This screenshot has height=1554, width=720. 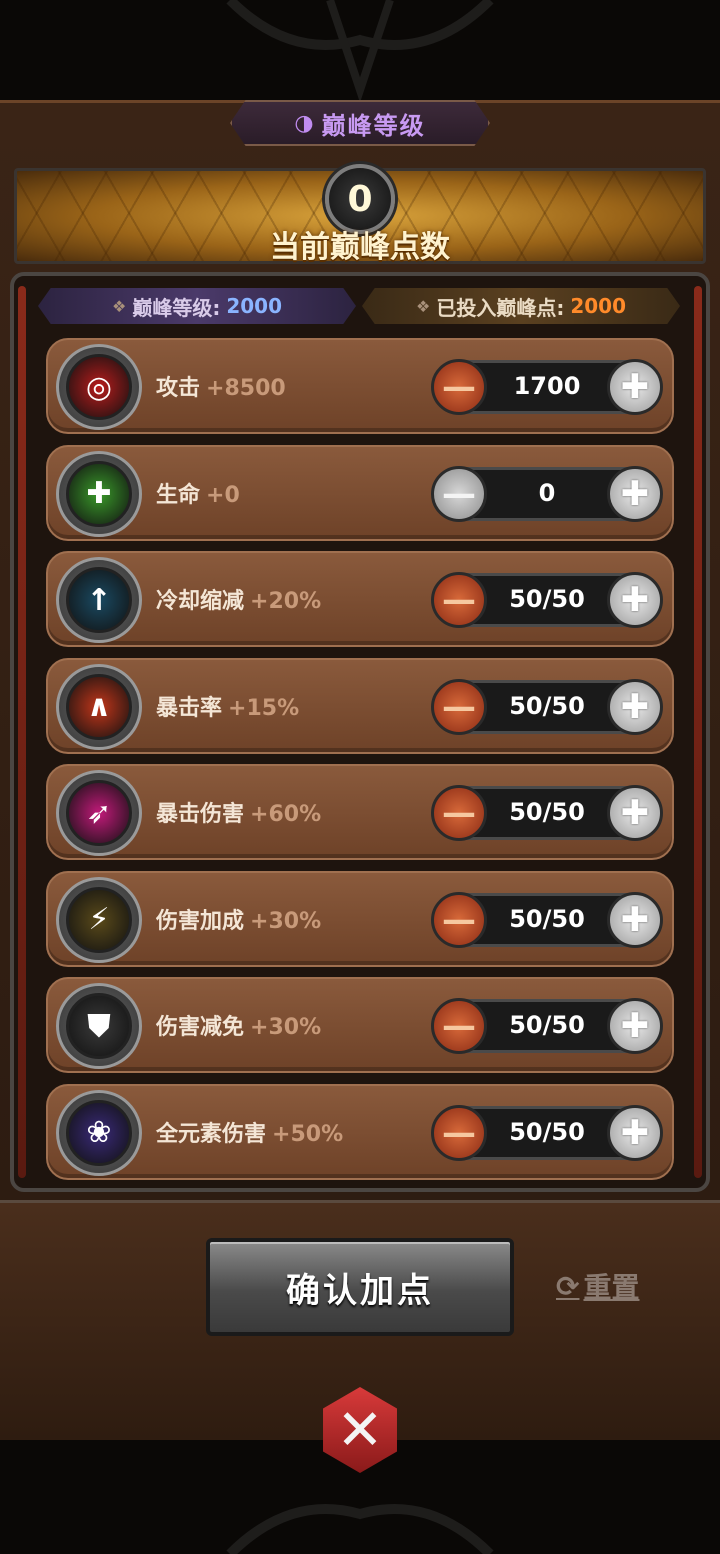 I want to click on stat-bonus: +15%, so click(x=264, y=708).